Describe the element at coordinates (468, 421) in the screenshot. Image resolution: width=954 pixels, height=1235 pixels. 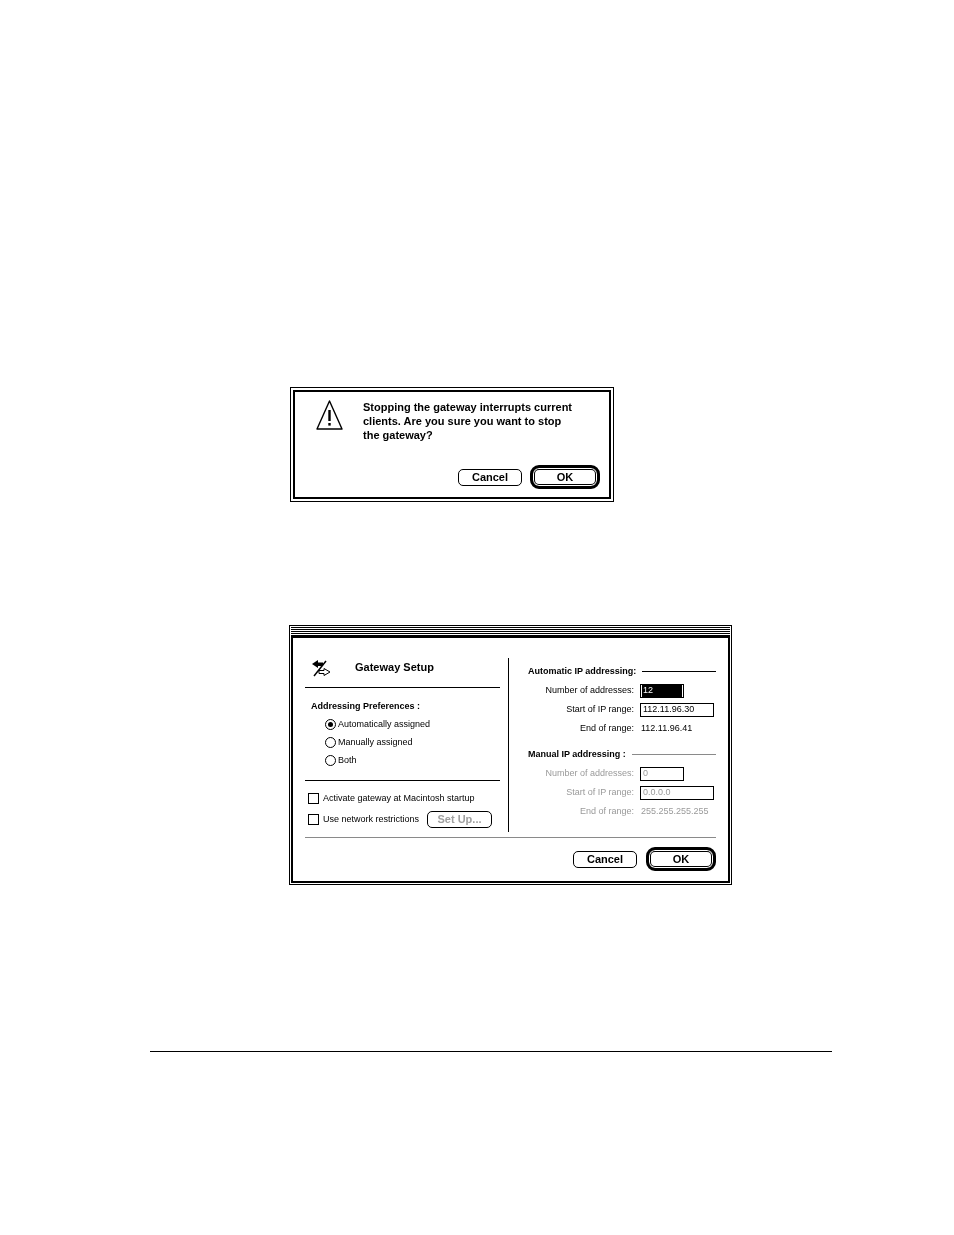
I see `alert-message: Stopping the gateway interrupts current clients. Are you sure you want to stop the gateway?` at that location.